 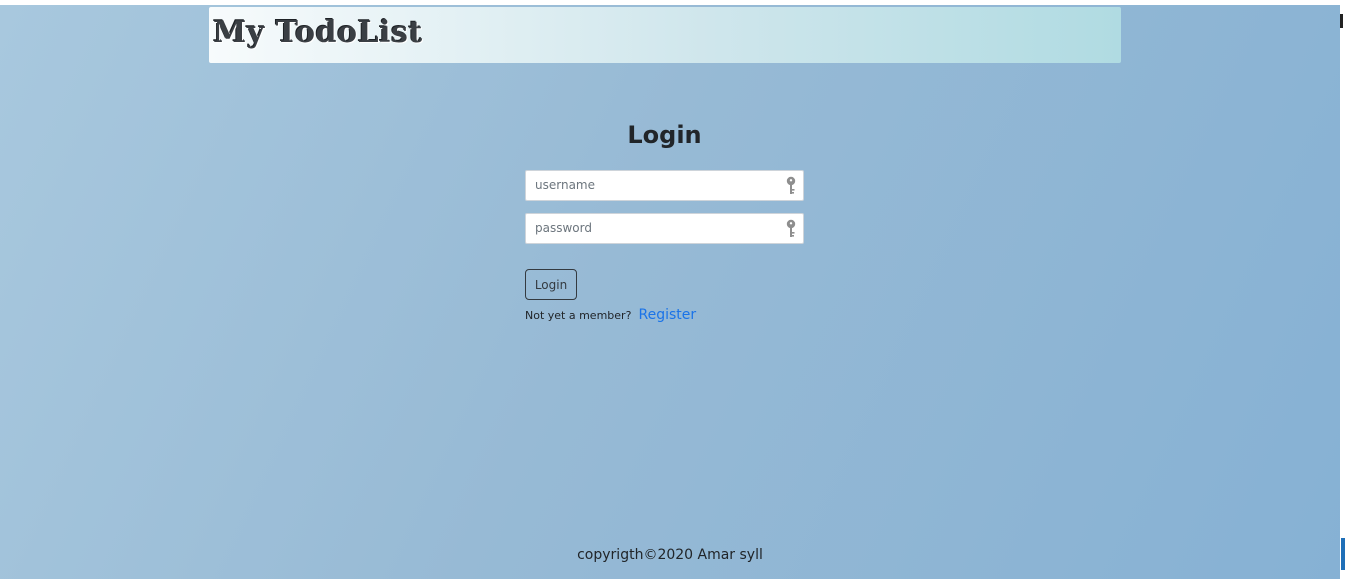 I want to click on register-link: Register, so click(x=668, y=315).